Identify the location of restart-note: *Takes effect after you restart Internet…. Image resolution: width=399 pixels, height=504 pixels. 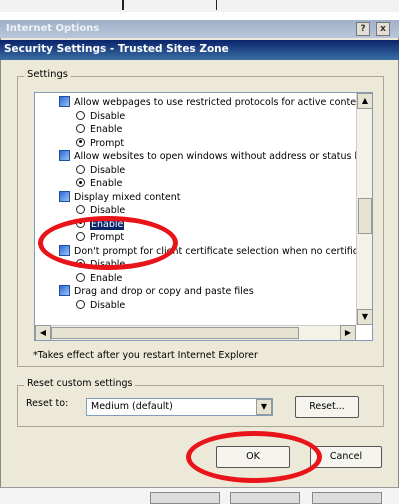
(145, 355).